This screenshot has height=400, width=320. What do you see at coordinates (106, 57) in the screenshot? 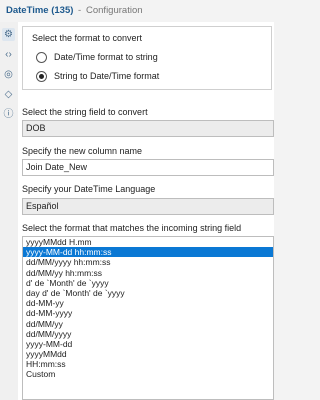
I see `radio-label: Date/Time format to string` at bounding box center [106, 57].